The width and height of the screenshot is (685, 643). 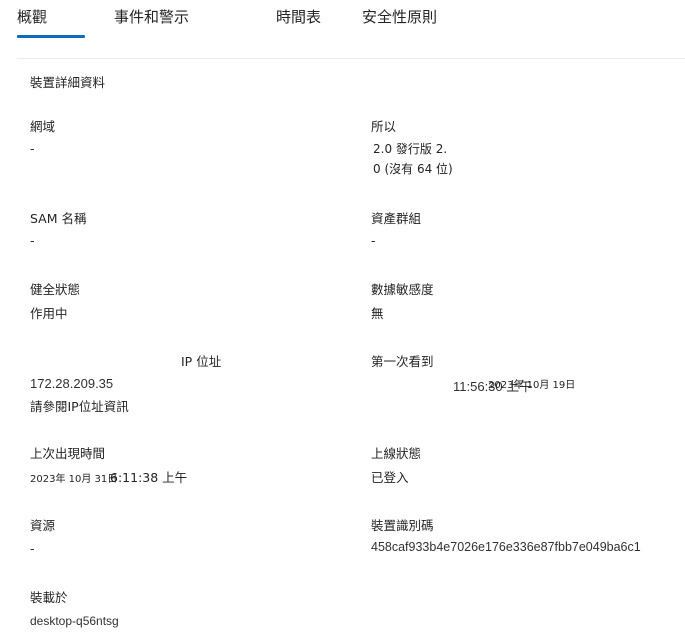 What do you see at coordinates (377, 313) in the screenshot?
I see `sensitivity-value: 無` at bounding box center [377, 313].